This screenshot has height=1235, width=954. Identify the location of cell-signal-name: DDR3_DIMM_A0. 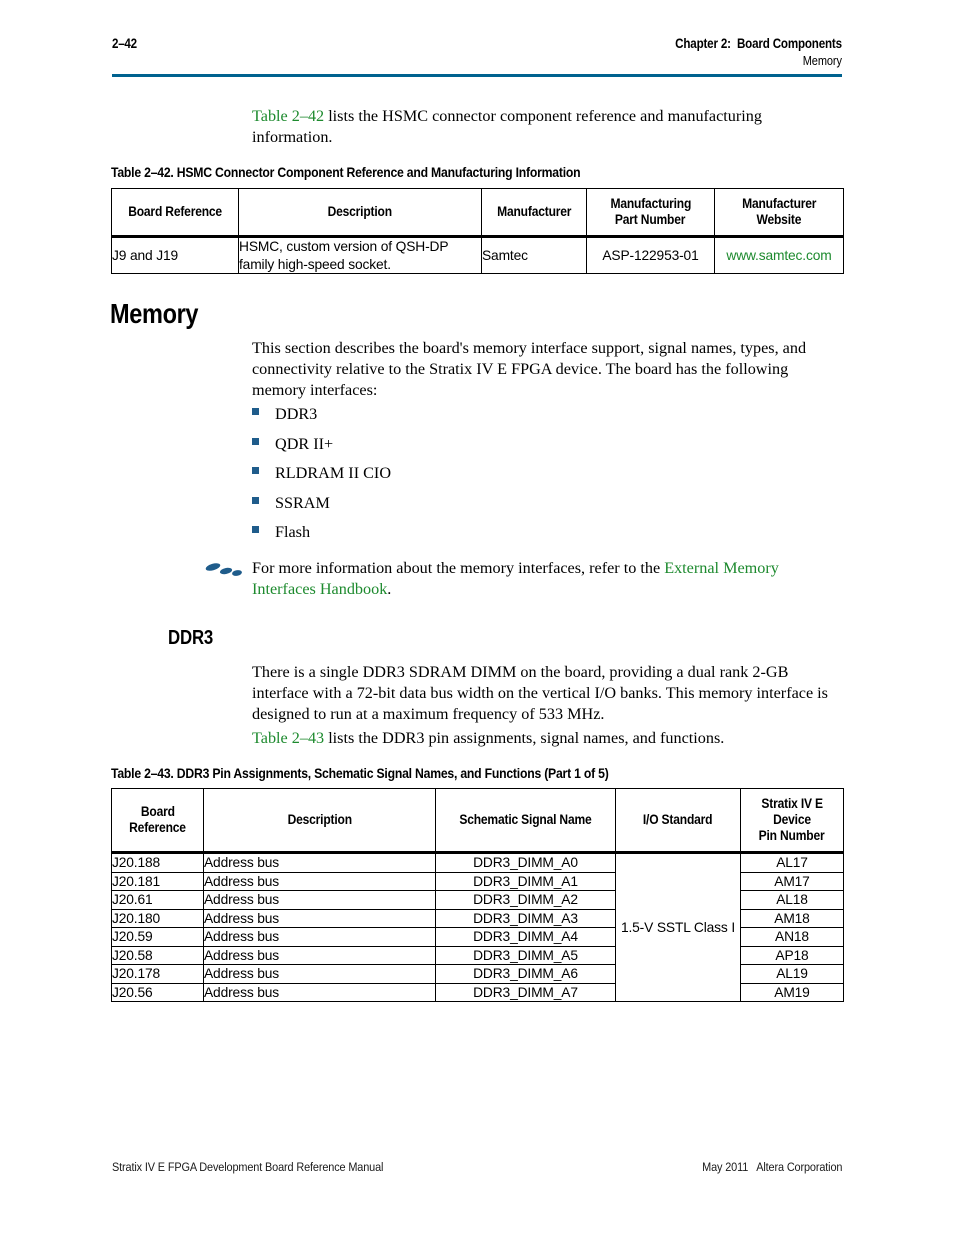
(525, 862).